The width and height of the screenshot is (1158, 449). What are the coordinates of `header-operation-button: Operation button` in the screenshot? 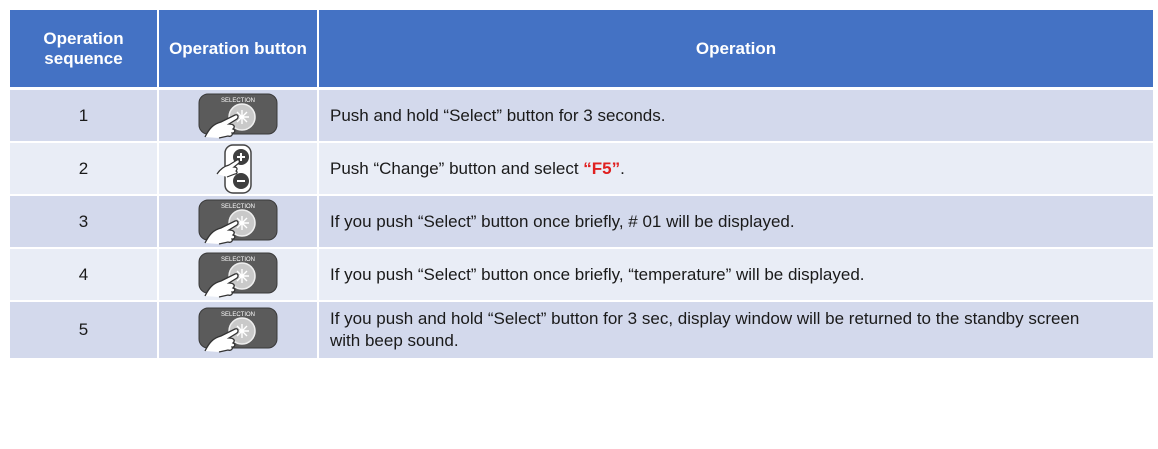 It's located at (239, 50).